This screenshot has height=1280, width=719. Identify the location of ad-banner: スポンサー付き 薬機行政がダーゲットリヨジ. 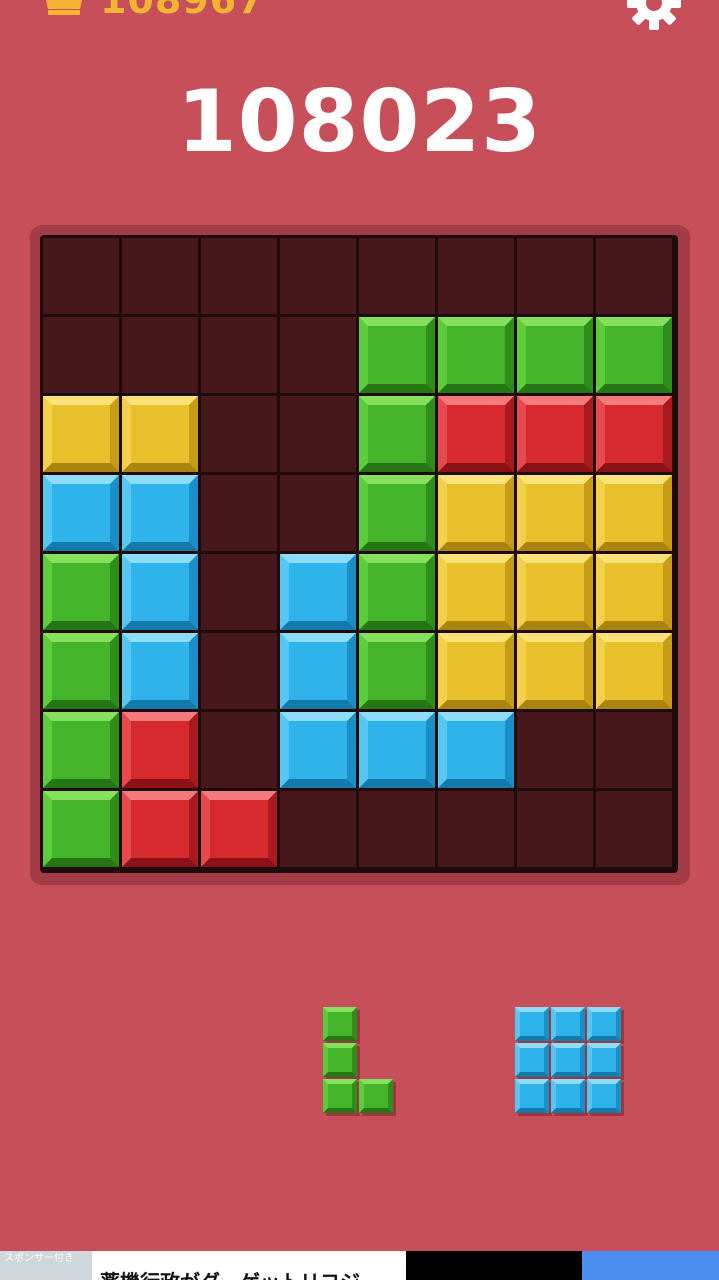
(359, 1265).